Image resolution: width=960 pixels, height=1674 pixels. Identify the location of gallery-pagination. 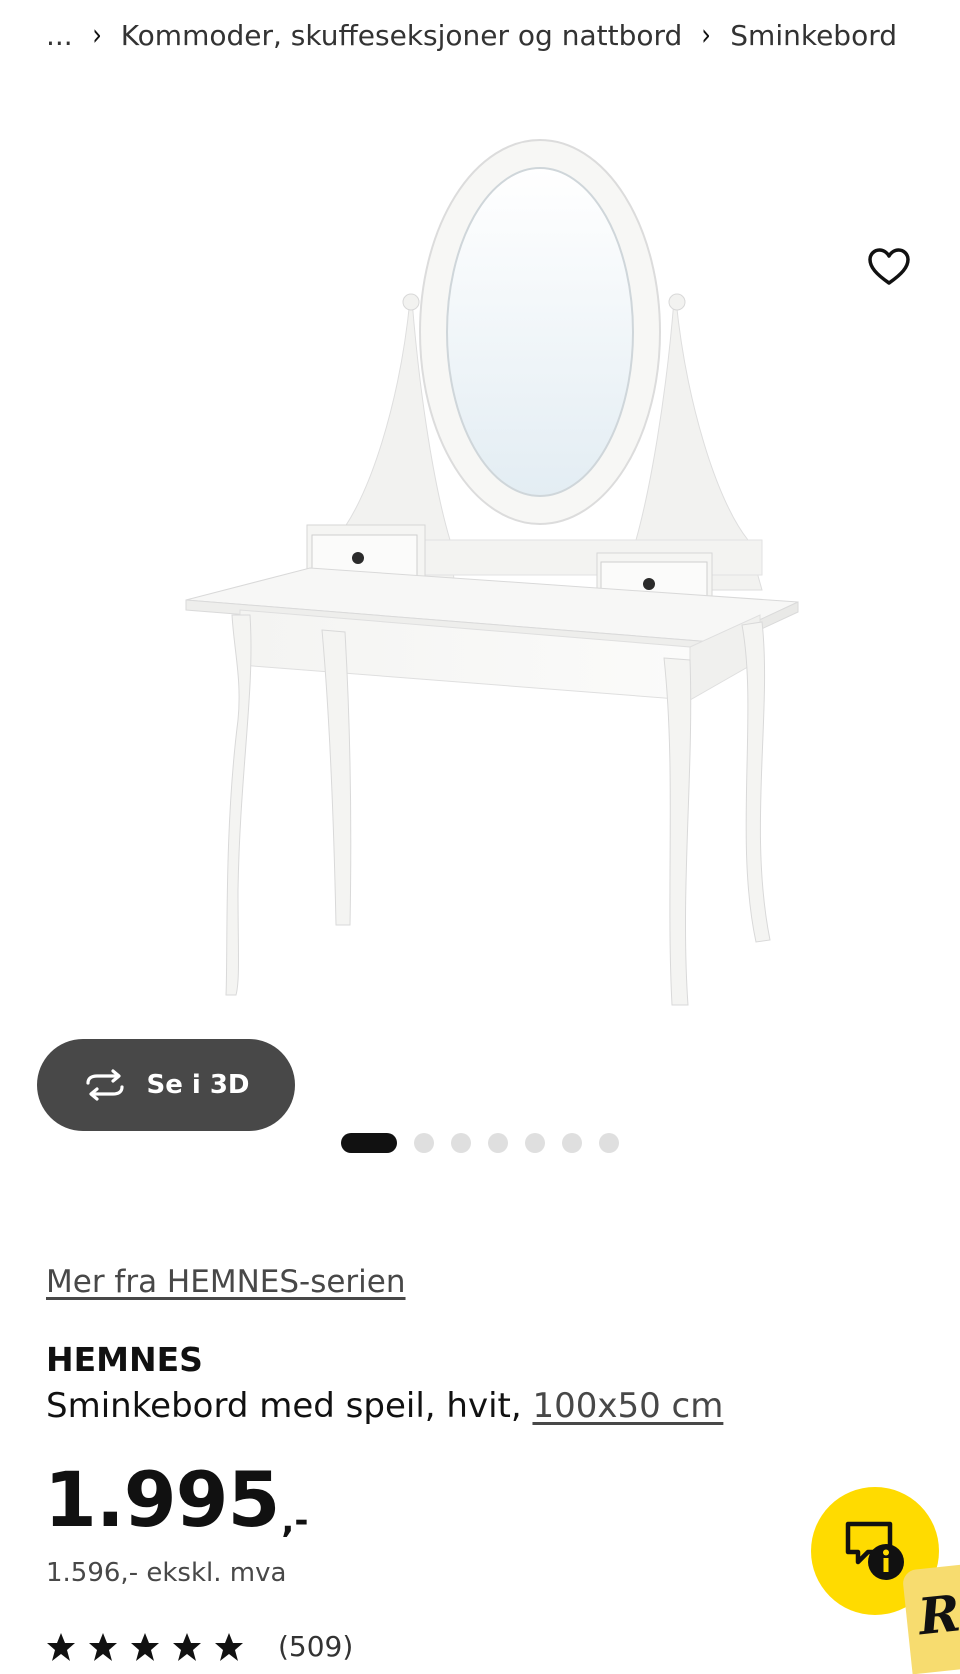
(480, 1143).